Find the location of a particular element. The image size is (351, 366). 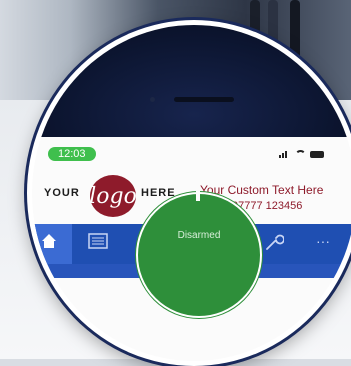

more-icon: ··· is located at coordinates (329, 244).